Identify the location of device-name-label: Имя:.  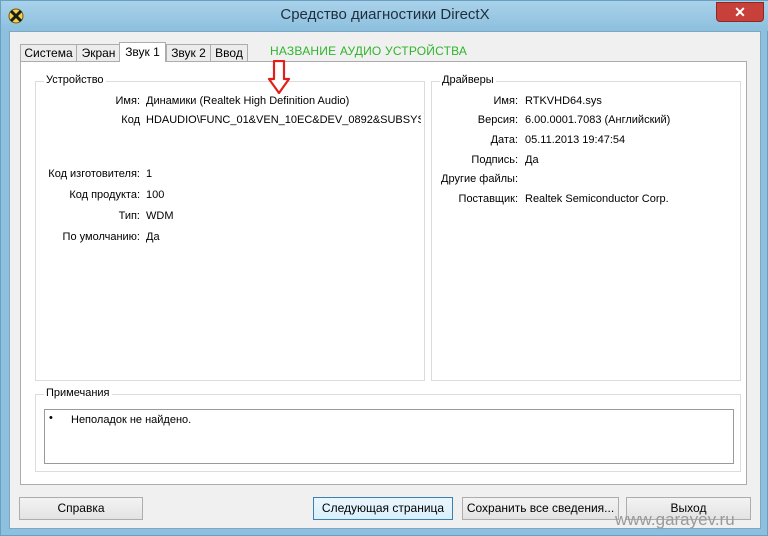
(127, 101).